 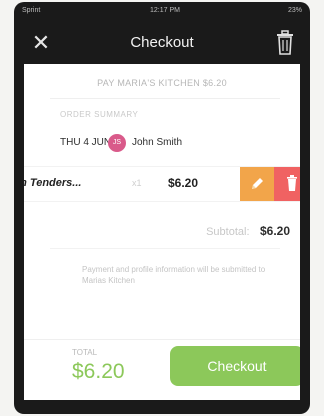 What do you see at coordinates (86, 142) in the screenshot?
I see `order-date: THU 4 JUN` at bounding box center [86, 142].